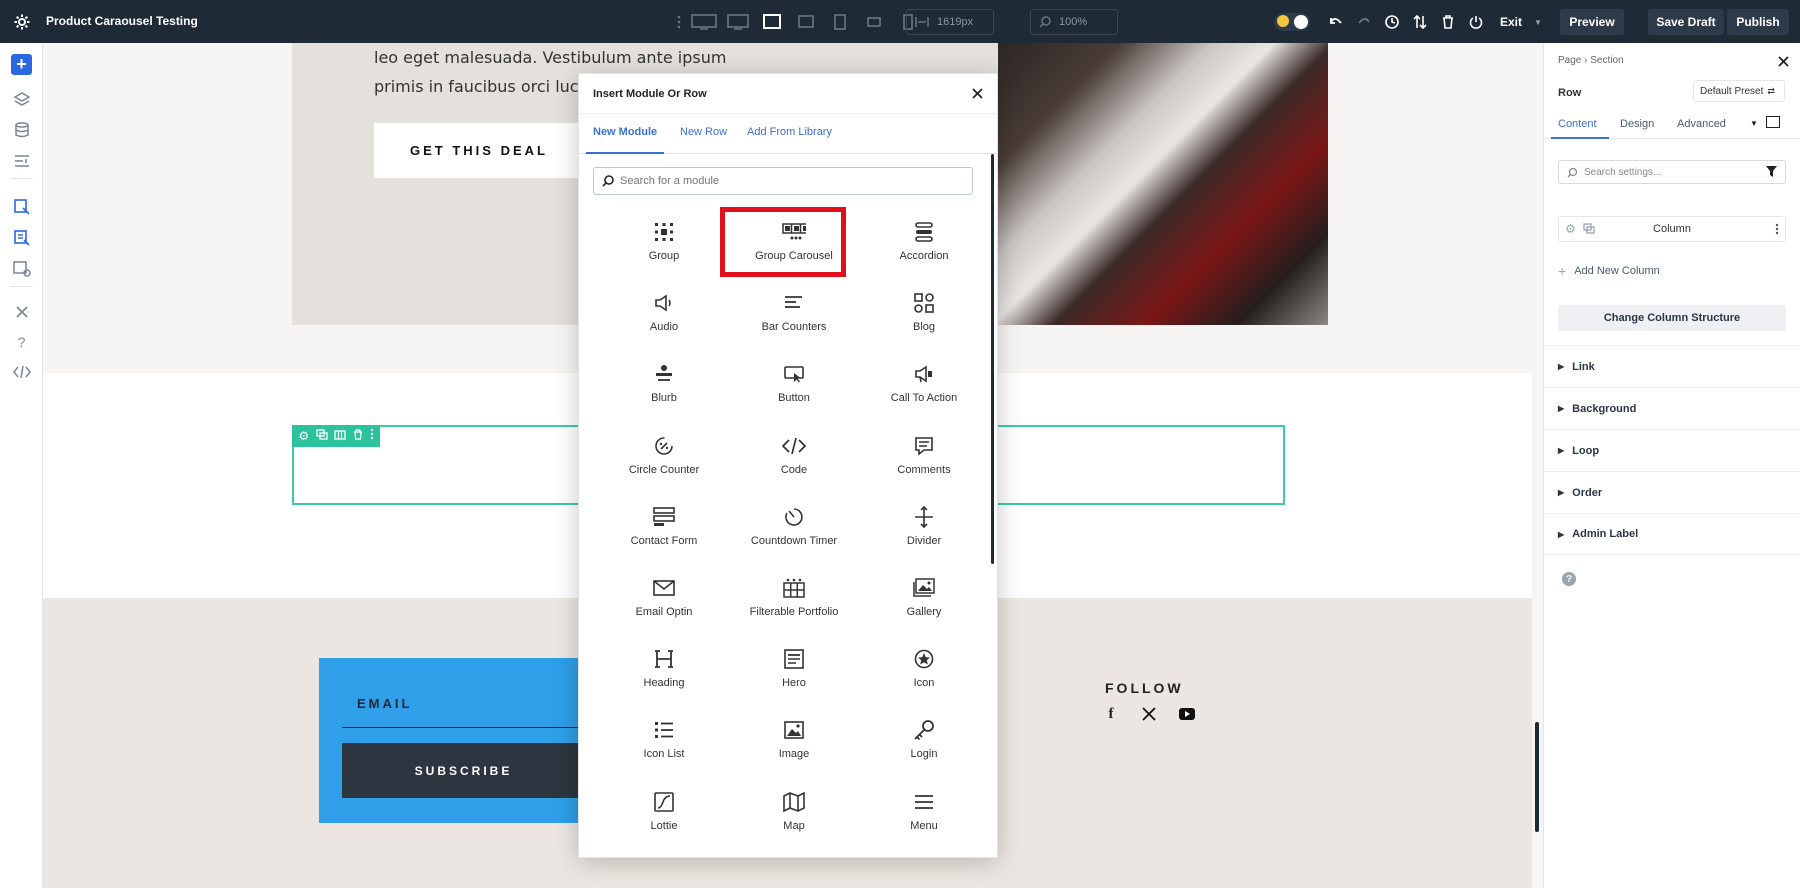 Image resolution: width=1800 pixels, height=888 pixels. What do you see at coordinates (1521, 22) in the screenshot?
I see `exit-button: Exit ▼` at bounding box center [1521, 22].